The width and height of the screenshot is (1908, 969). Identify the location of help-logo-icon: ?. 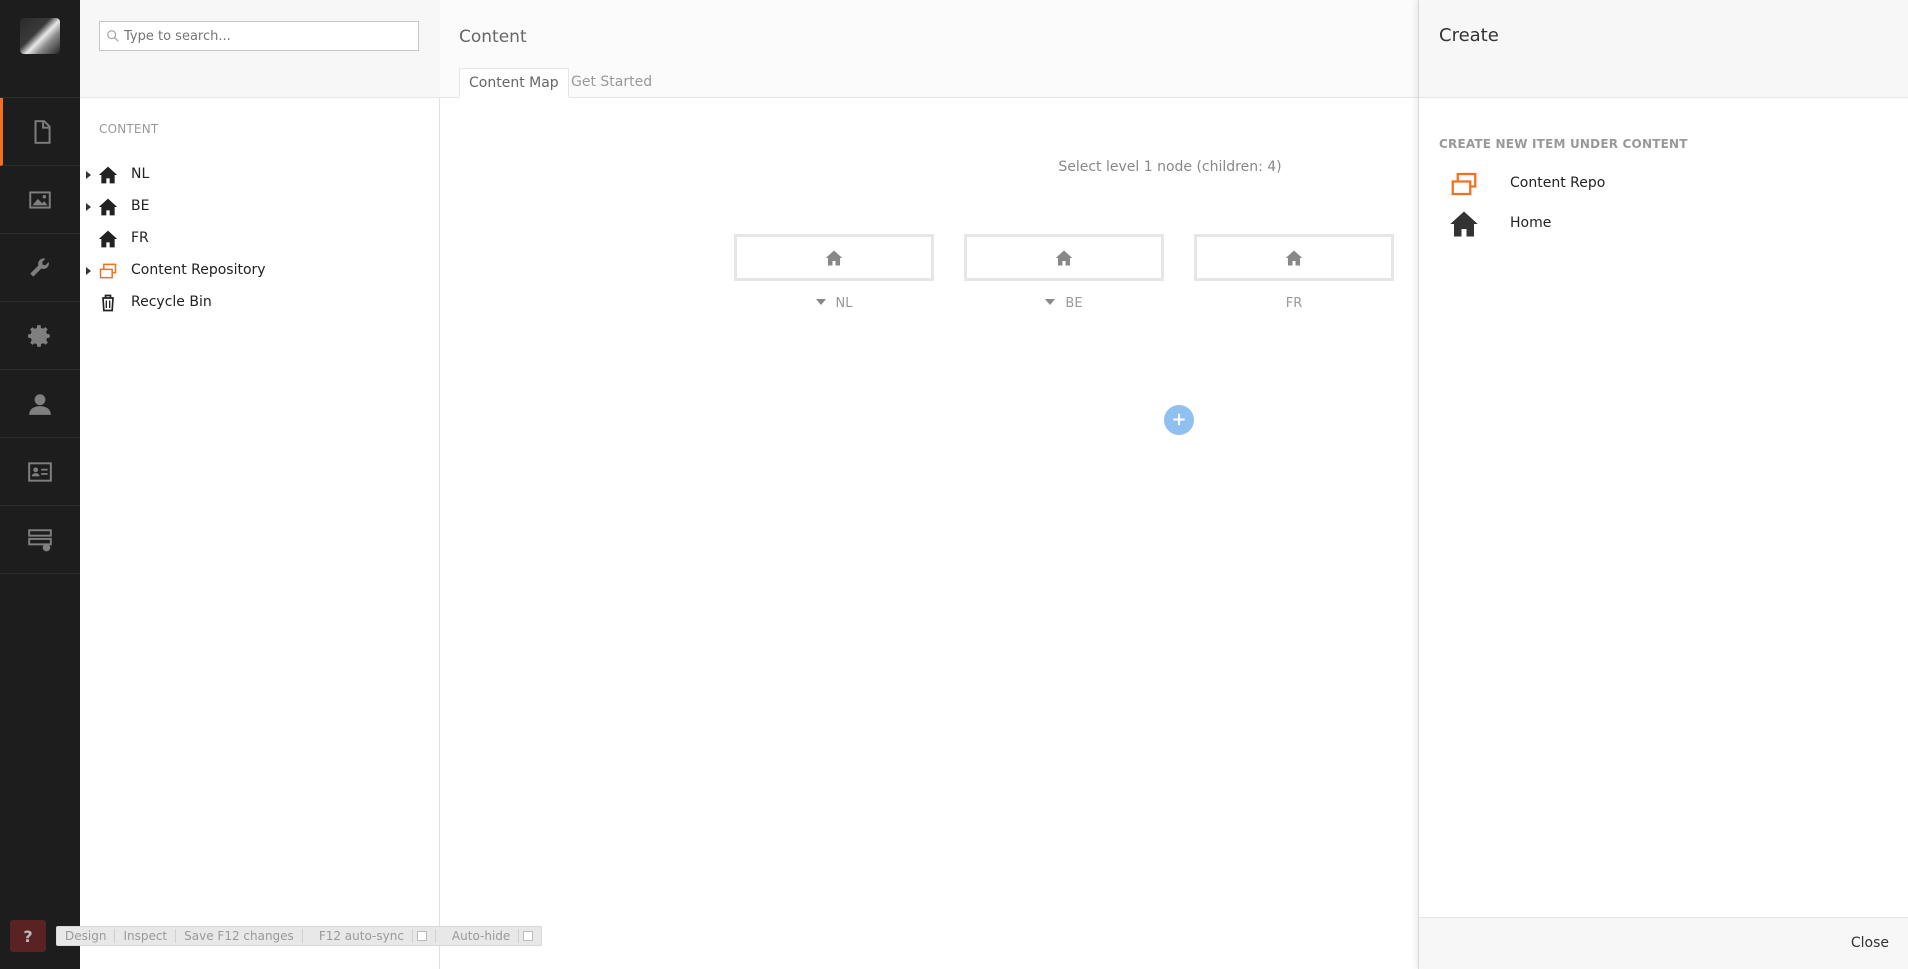
(28, 936).